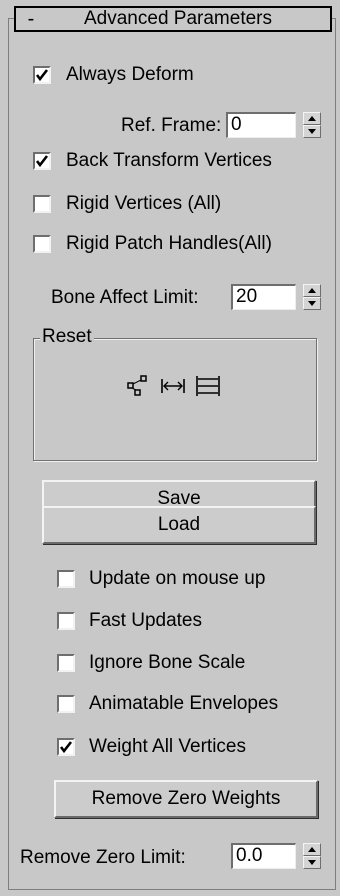 This screenshot has width=340, height=896. Describe the element at coordinates (263, 297) in the screenshot. I see `bone-affect-limit-input: 20` at that location.